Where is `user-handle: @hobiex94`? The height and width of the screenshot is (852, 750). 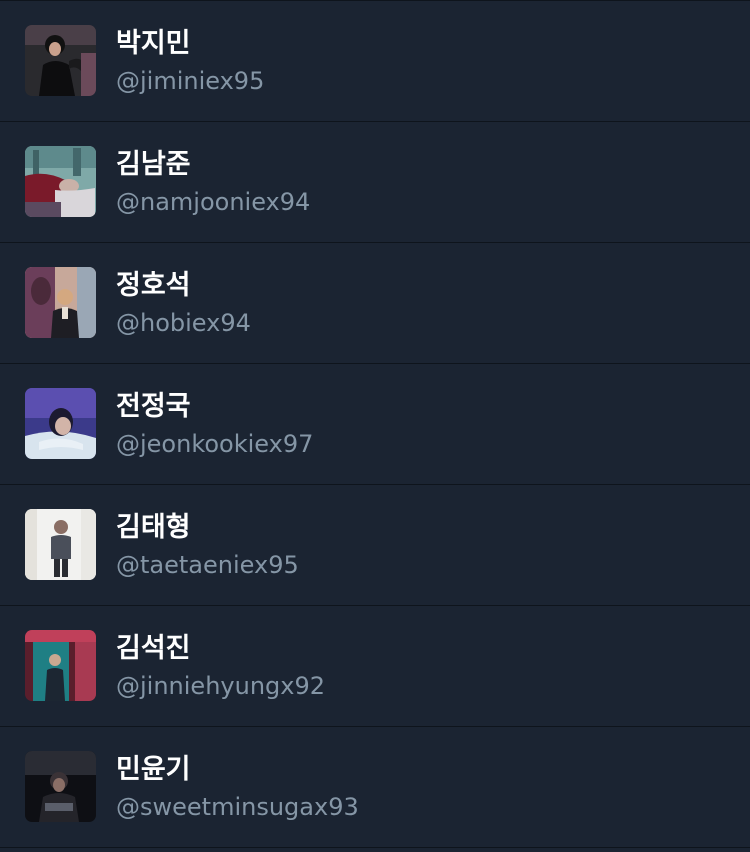 user-handle: @hobiex94 is located at coordinates (183, 323).